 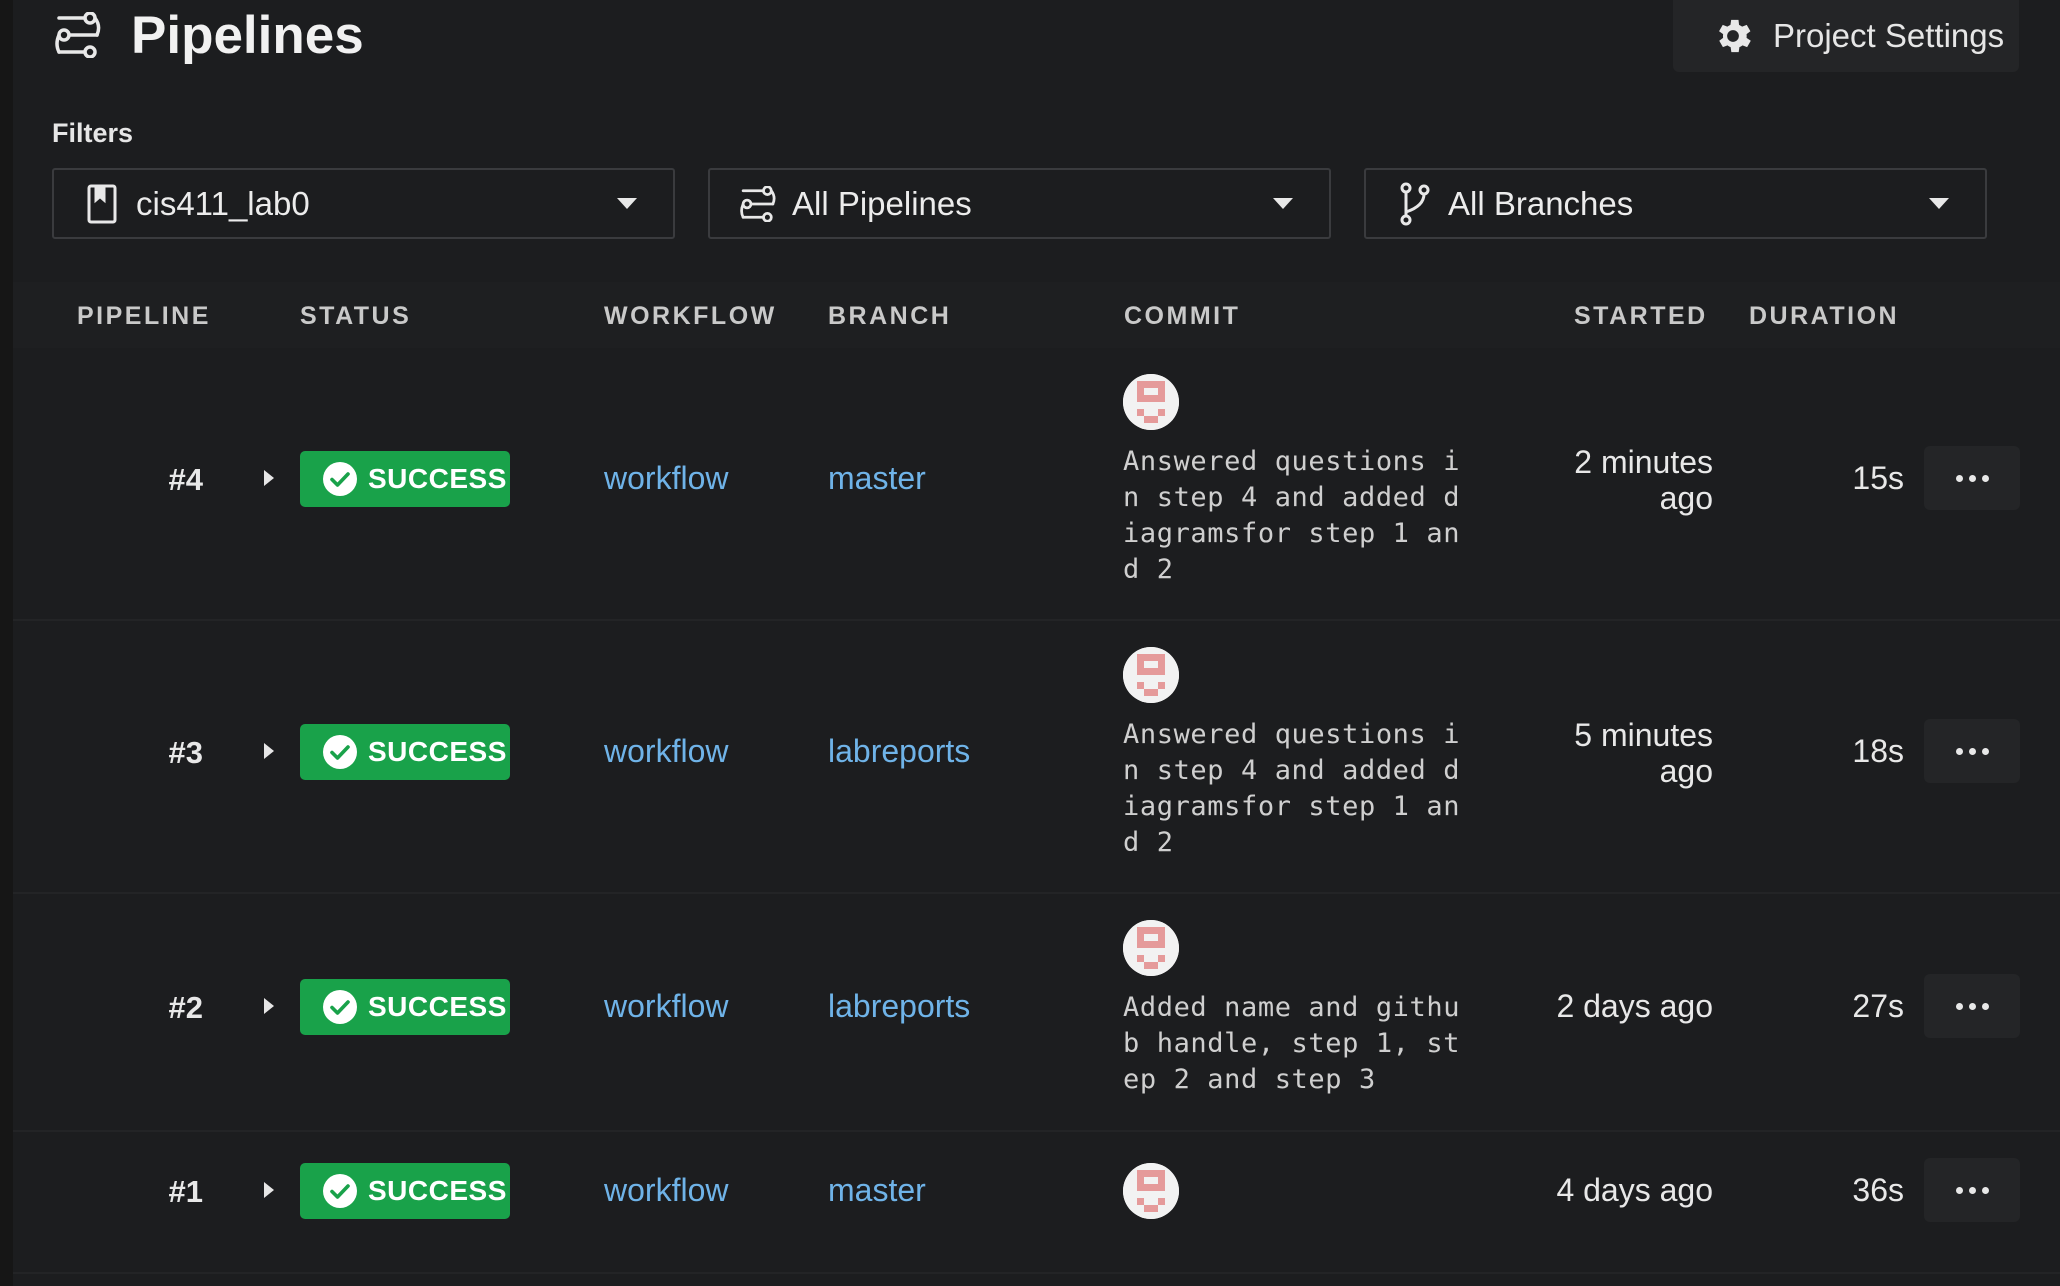 I want to click on branch-icon, so click(x=1414, y=204).